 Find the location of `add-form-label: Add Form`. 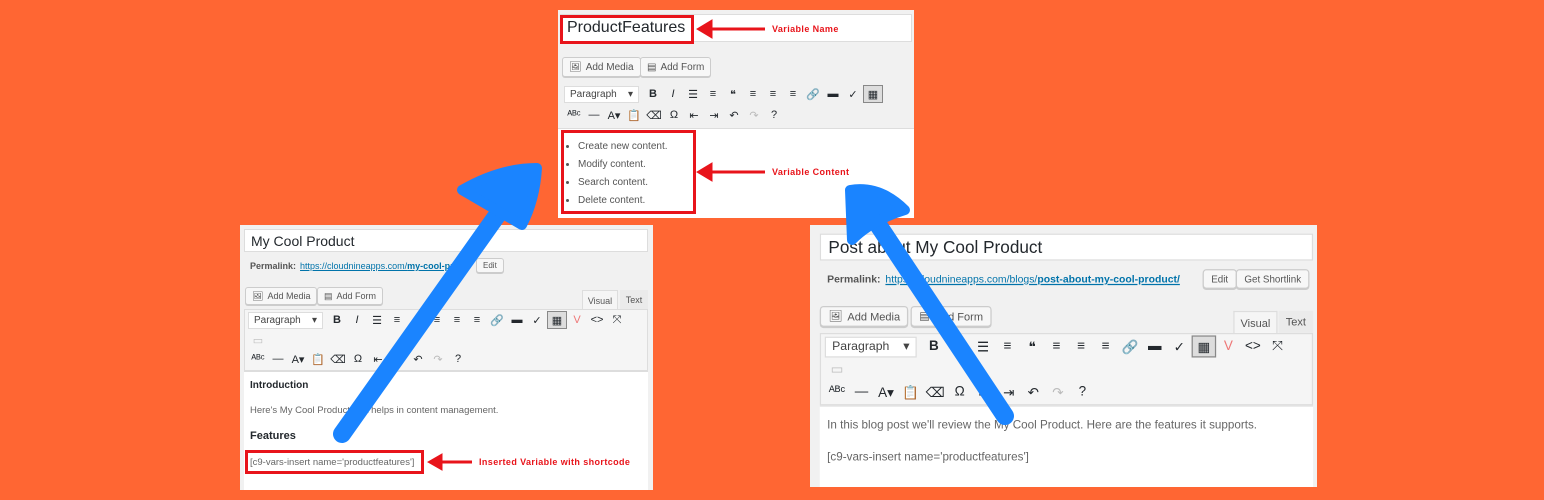

add-form-label: Add Form is located at coordinates (959, 316).